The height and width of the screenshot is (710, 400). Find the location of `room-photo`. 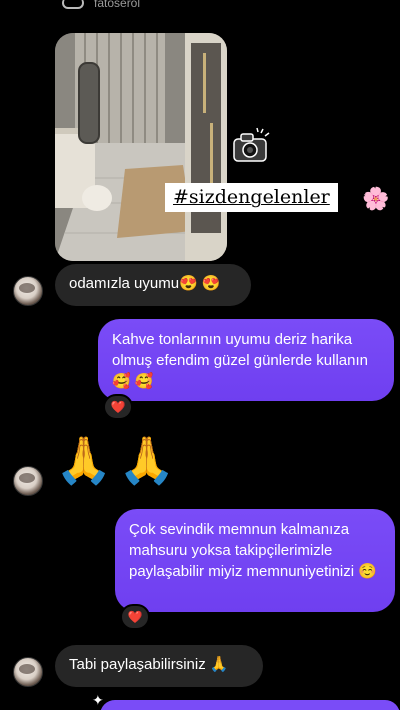

room-photo is located at coordinates (141, 147).